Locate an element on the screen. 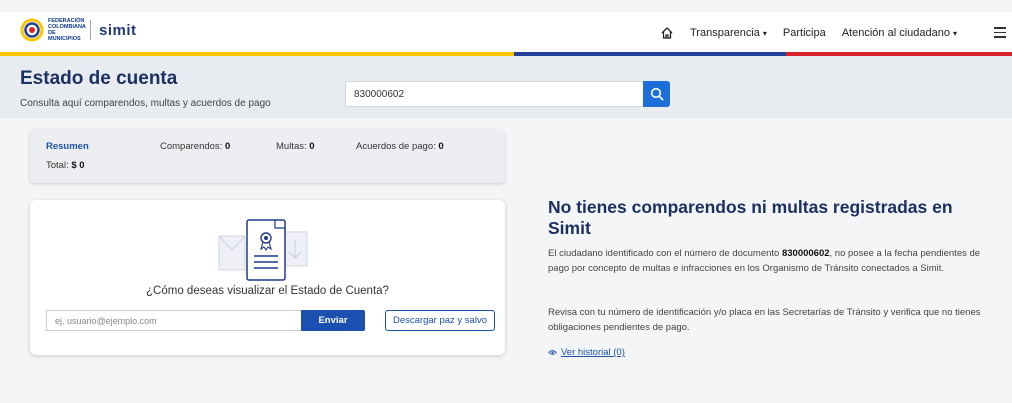 This screenshot has height=403, width=1012. fcm-logo-icon is located at coordinates (32, 30).